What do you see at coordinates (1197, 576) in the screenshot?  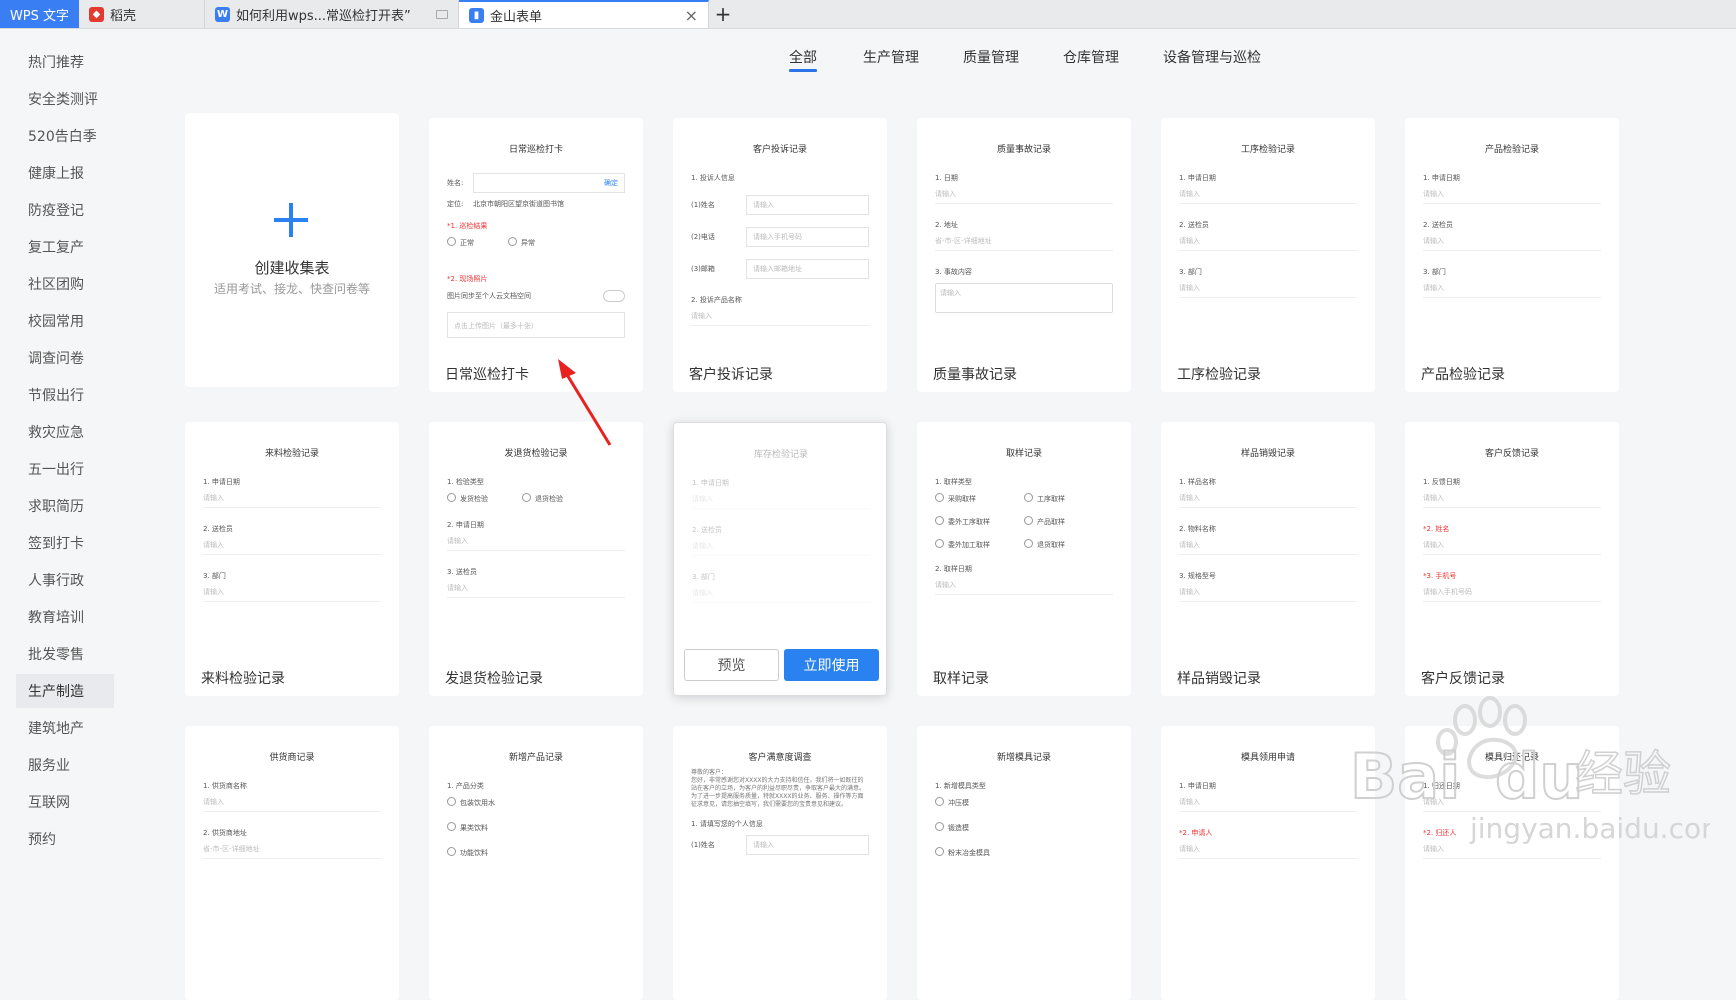 I see `preview-label: 3. 规格型号` at bounding box center [1197, 576].